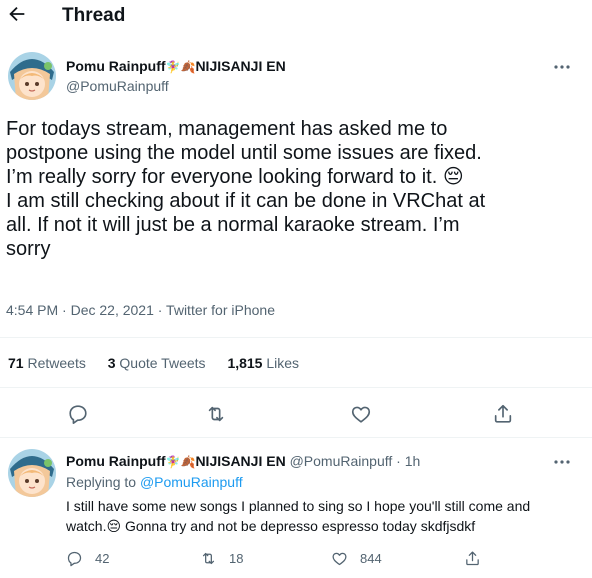  I want to click on replying-to: Replying to @PomuRainpuff, so click(154, 482).